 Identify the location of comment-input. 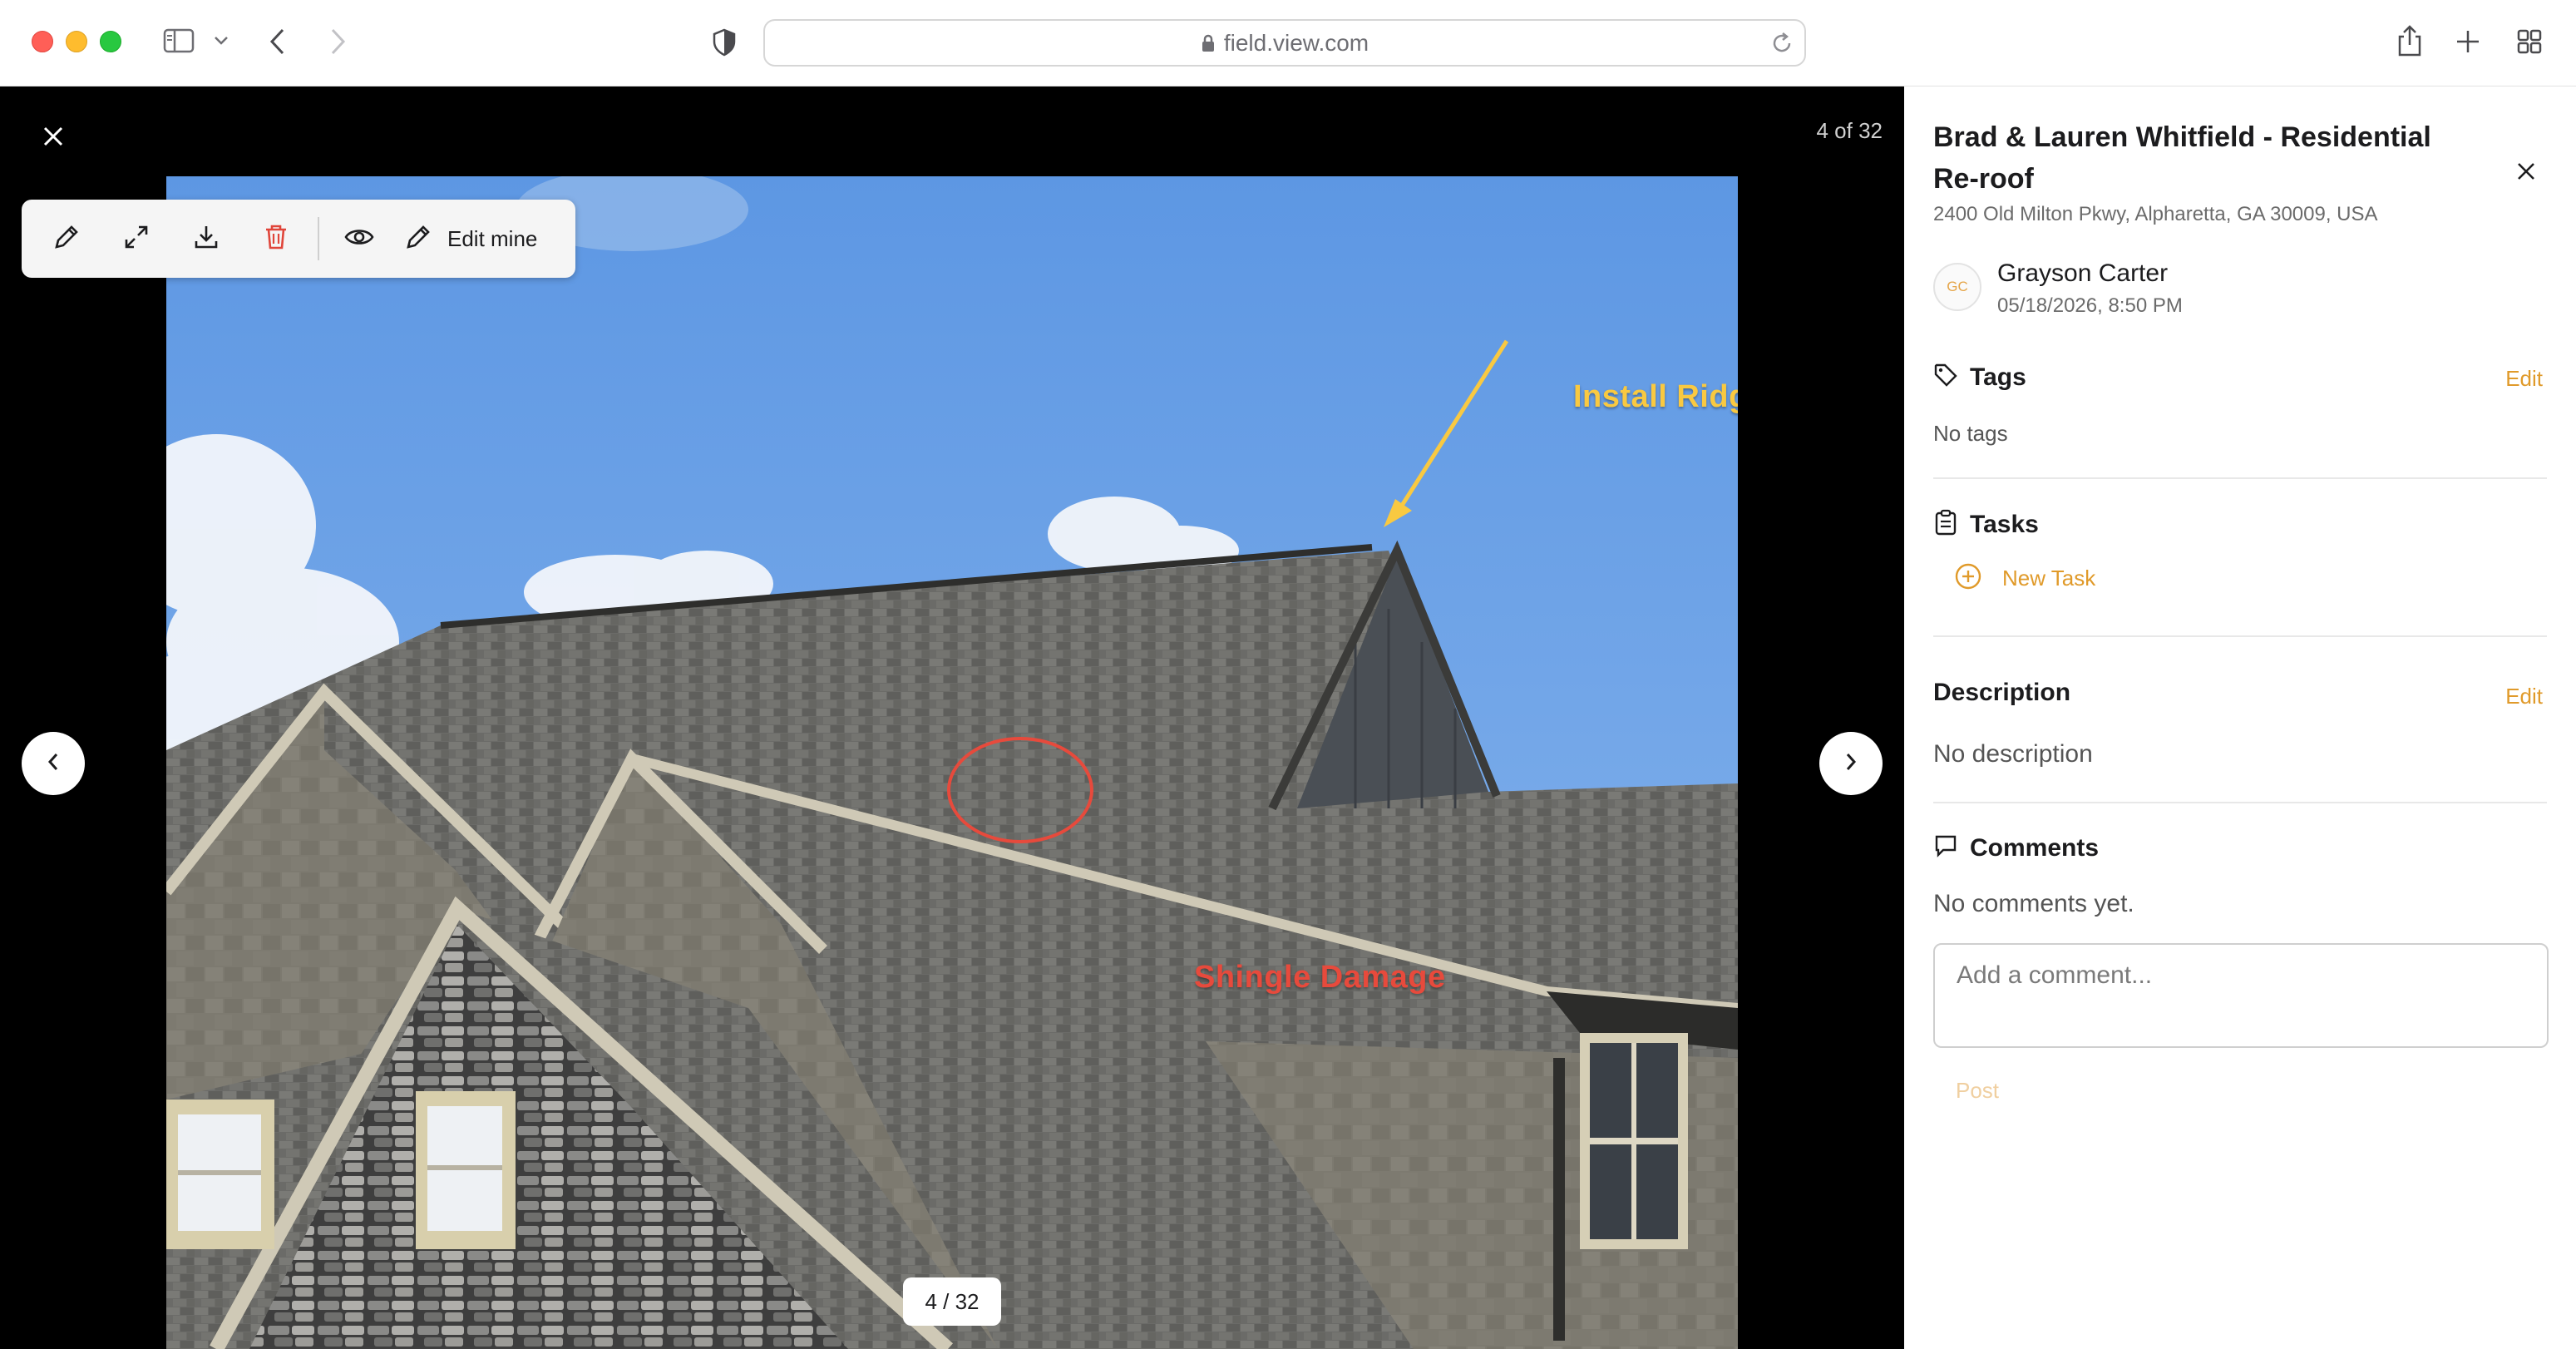
(2241, 996).